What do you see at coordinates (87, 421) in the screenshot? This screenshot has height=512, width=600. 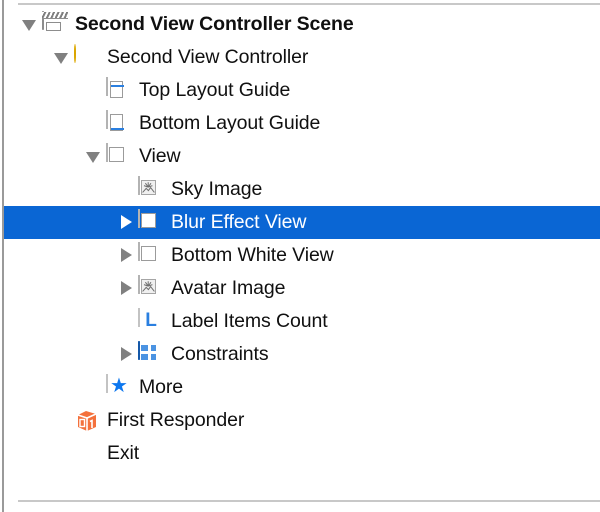 I see `first-responder-cube-icon` at bounding box center [87, 421].